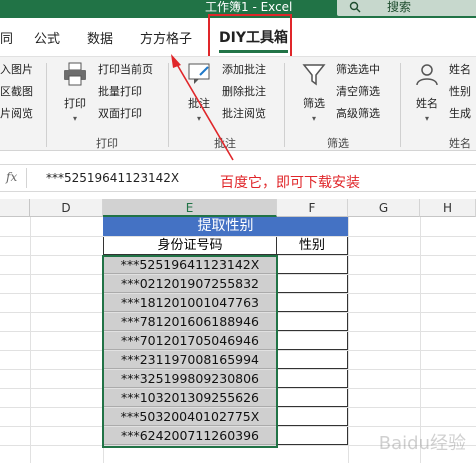 This screenshot has width=476, height=463. What do you see at coordinates (190, 246) in the screenshot?
I see `column-title-id: 身份证号码` at bounding box center [190, 246].